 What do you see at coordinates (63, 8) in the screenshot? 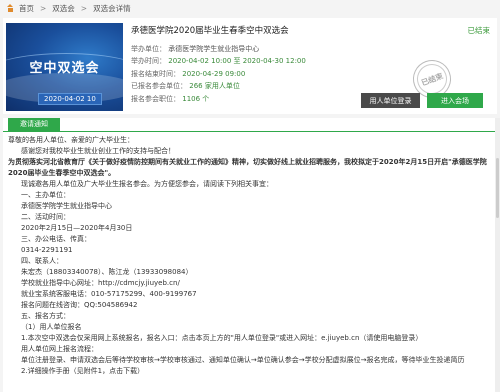
I see `breadcrumb-fairs: 双选会` at bounding box center [63, 8].